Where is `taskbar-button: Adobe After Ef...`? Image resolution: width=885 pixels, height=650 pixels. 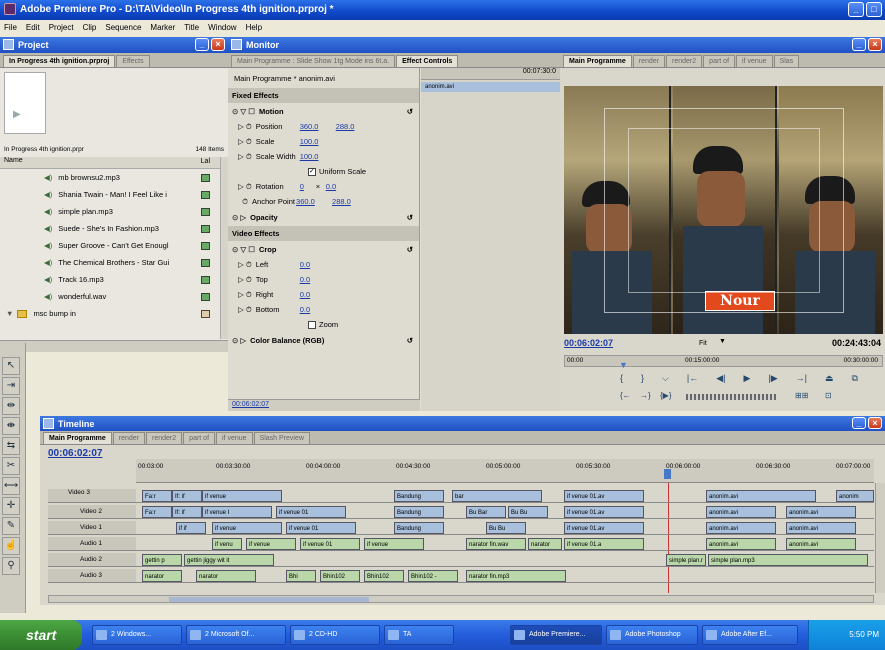
taskbar-button: Adobe After Ef... is located at coordinates (750, 635).